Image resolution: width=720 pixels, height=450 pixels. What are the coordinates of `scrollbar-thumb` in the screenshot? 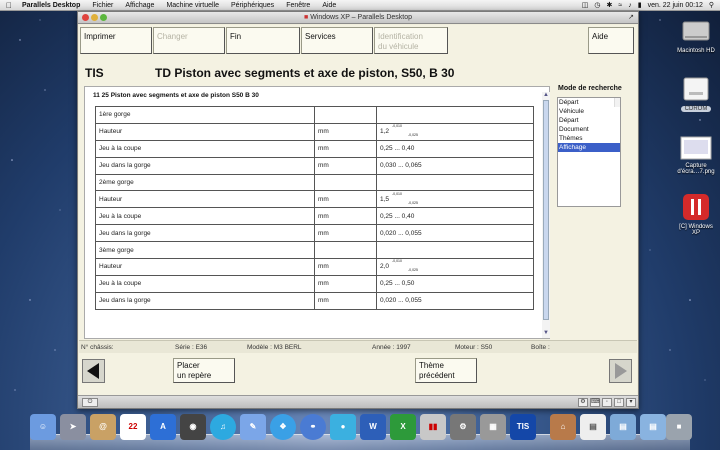 It's located at (546, 210).